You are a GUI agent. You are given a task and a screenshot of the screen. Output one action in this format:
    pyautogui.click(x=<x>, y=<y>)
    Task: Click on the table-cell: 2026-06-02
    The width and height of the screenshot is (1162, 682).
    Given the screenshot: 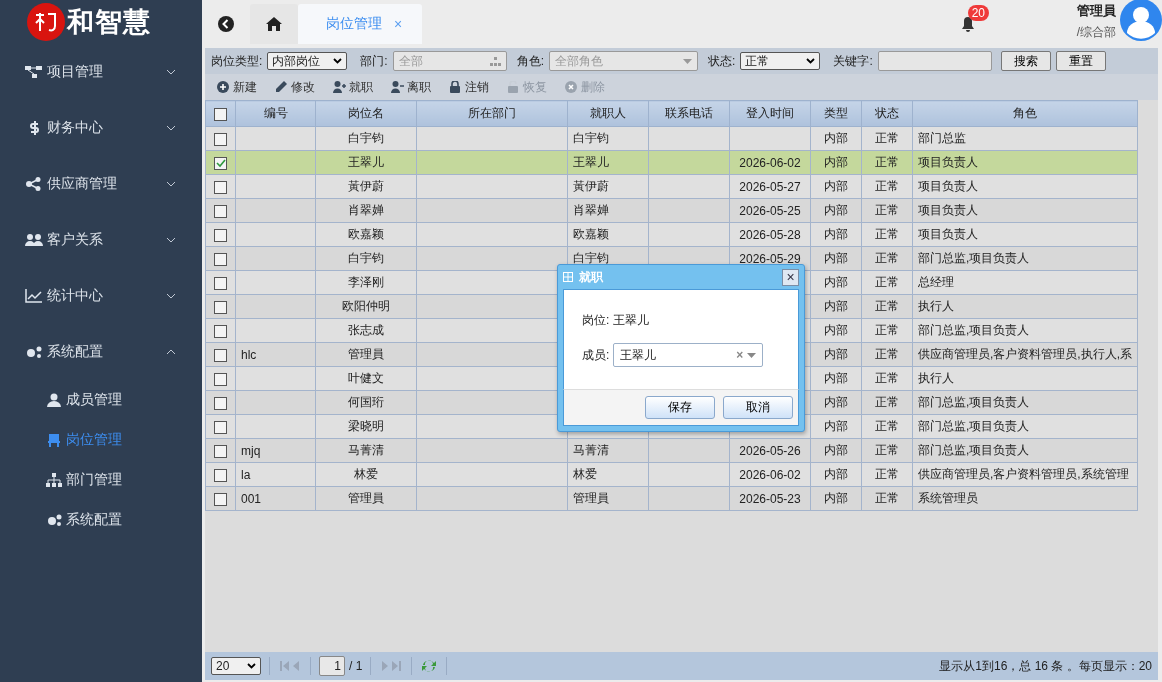 What is the action you would take?
    pyautogui.click(x=770, y=474)
    